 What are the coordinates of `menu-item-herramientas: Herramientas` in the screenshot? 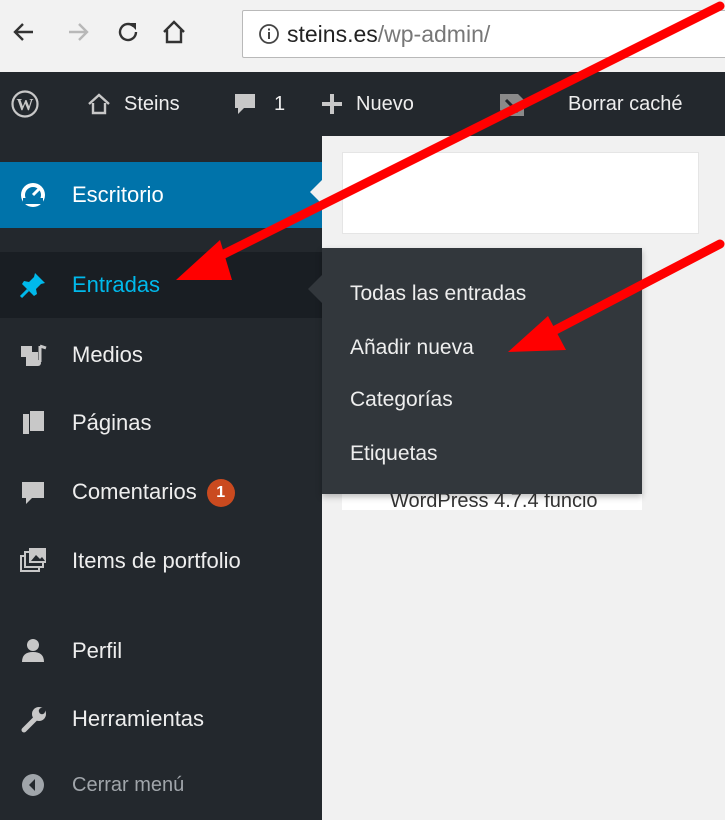 It's located at (161, 719).